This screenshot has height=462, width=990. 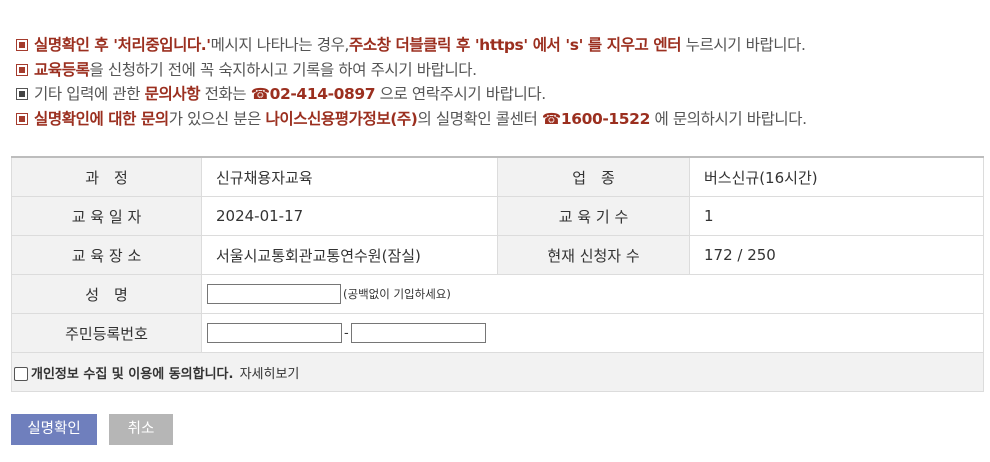 I want to click on industry-value: 버스신규(16시간), so click(x=836, y=177).